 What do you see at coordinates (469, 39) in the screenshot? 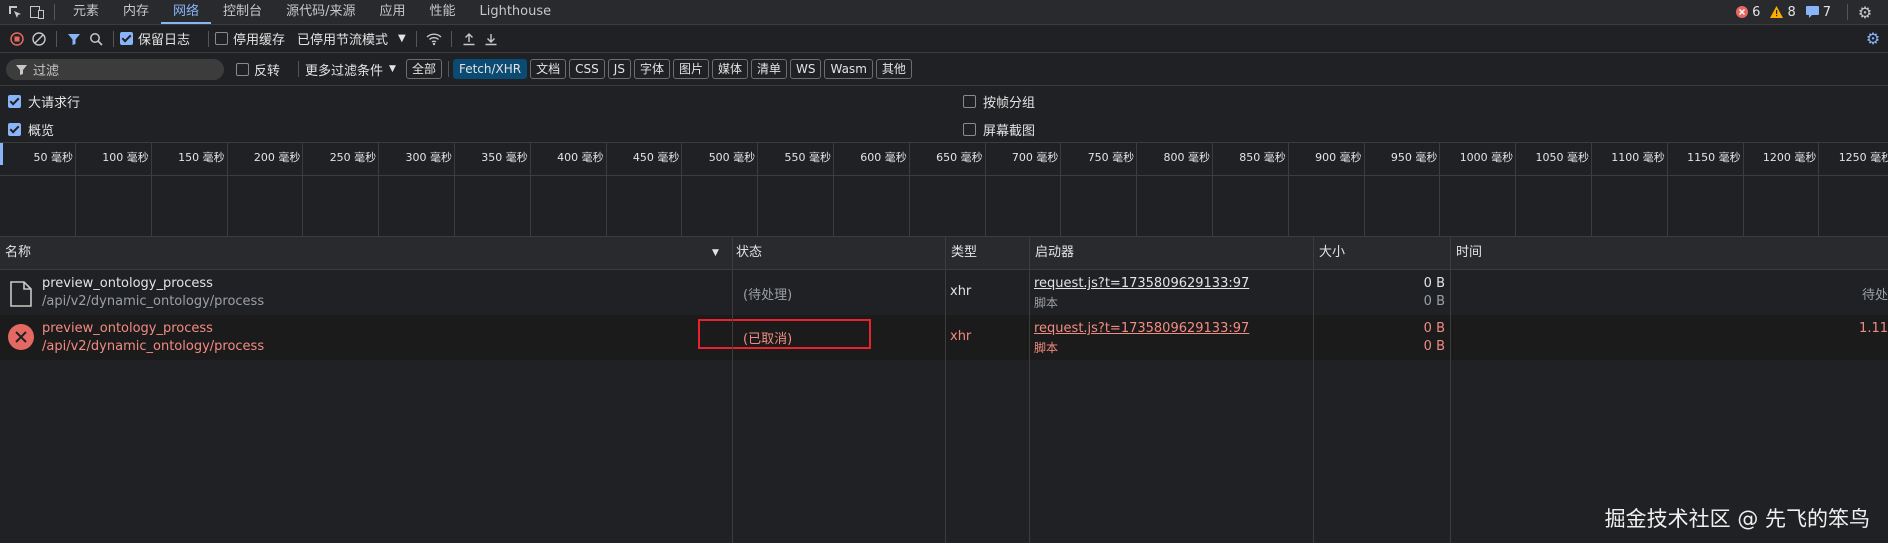
I see `import-har-upload-icon` at bounding box center [469, 39].